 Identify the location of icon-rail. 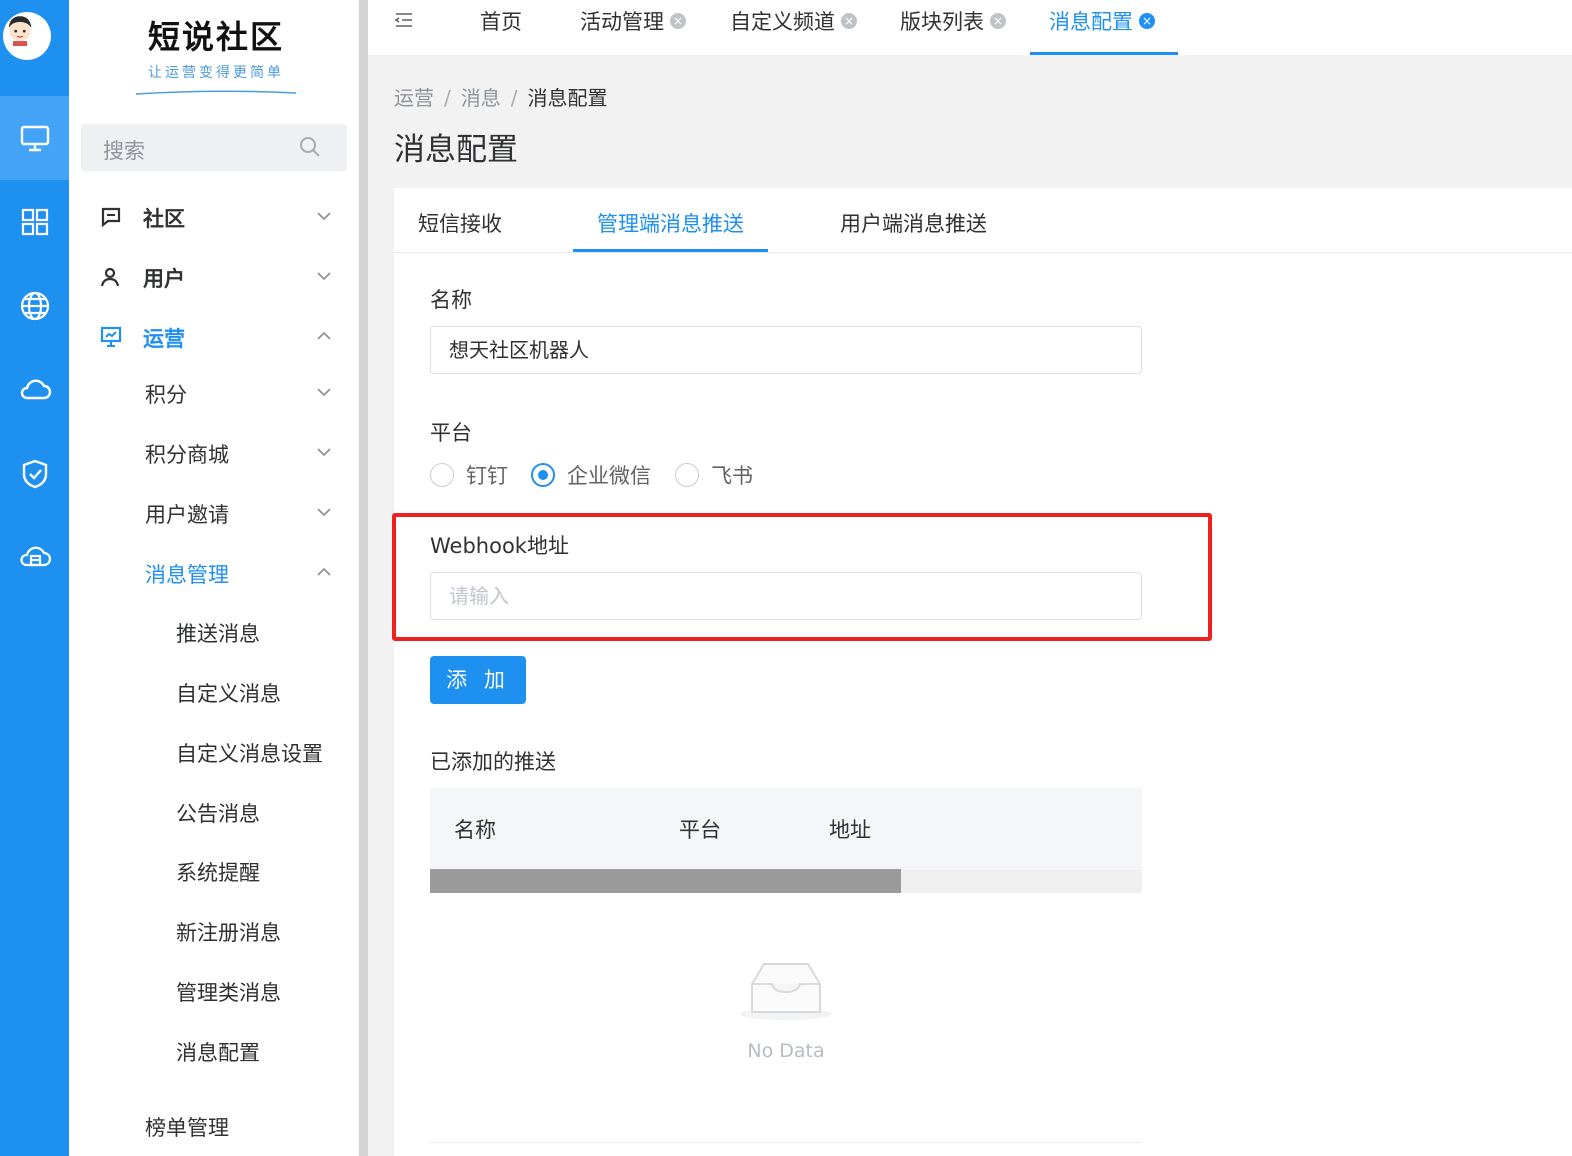
(34, 578).